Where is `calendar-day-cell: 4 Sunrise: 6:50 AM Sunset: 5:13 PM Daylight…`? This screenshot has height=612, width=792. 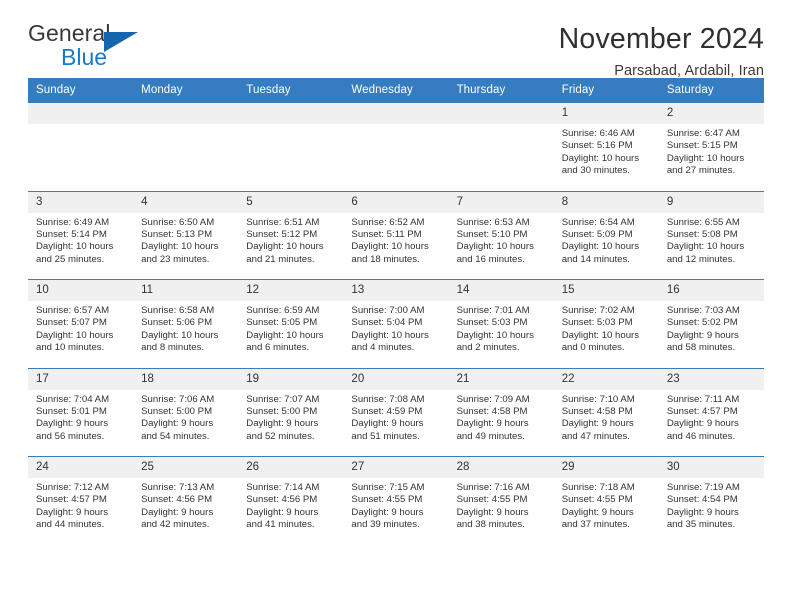
calendar-day-cell: 4 Sunrise: 6:50 AM Sunset: 5:13 PM Daylight… is located at coordinates (186, 235).